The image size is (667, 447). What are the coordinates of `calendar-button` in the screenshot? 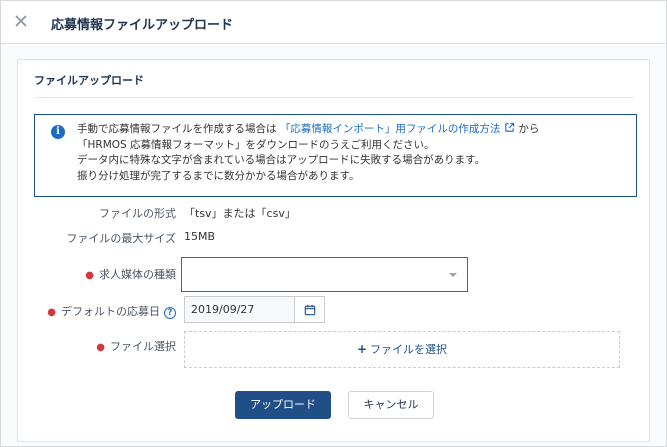 It's located at (310, 309).